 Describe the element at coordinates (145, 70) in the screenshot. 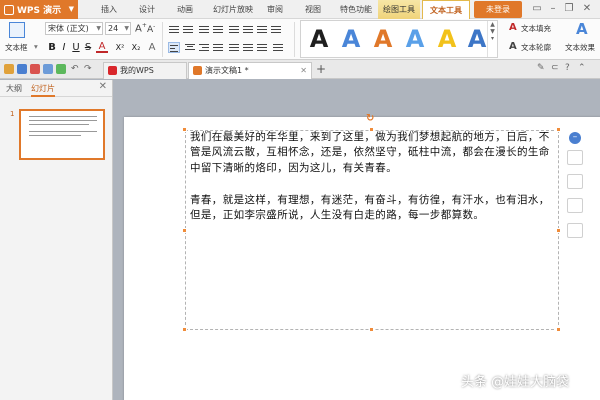

I see `tab-my-wps: 我的WPS` at that location.